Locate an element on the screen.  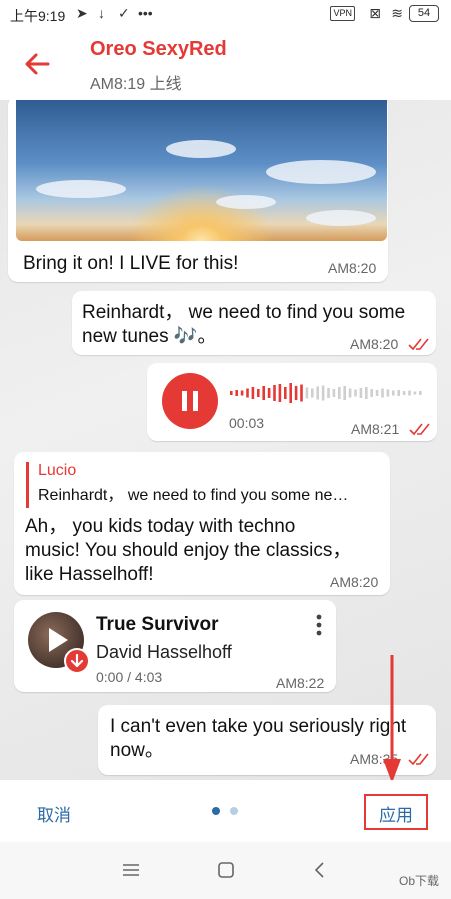
back-icon is located at coordinates (319, 870).